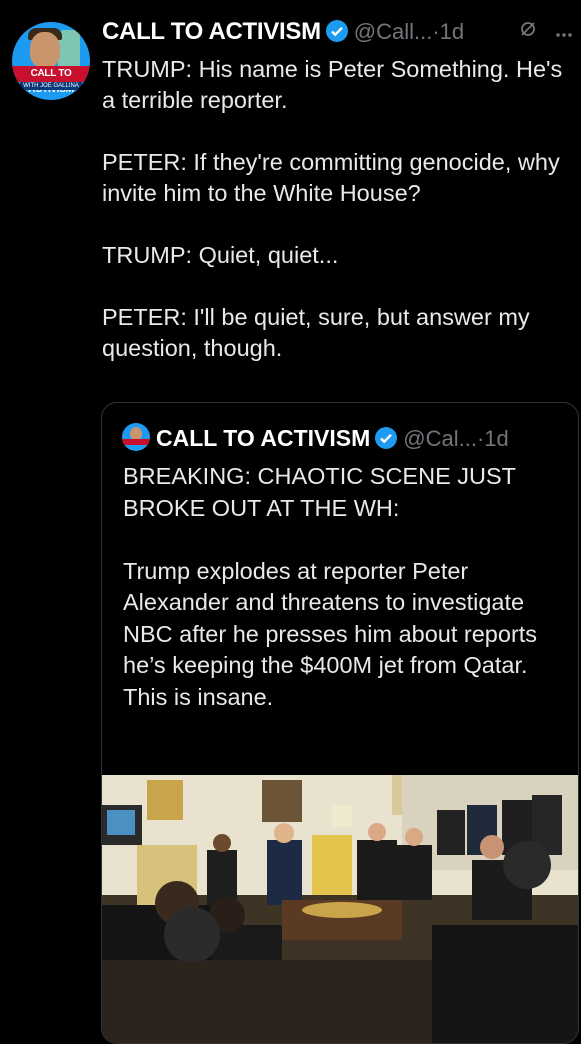 This screenshot has width=581, height=1044. I want to click on avatar-subbanner: WITH JOE GALLINA, so click(51, 86).